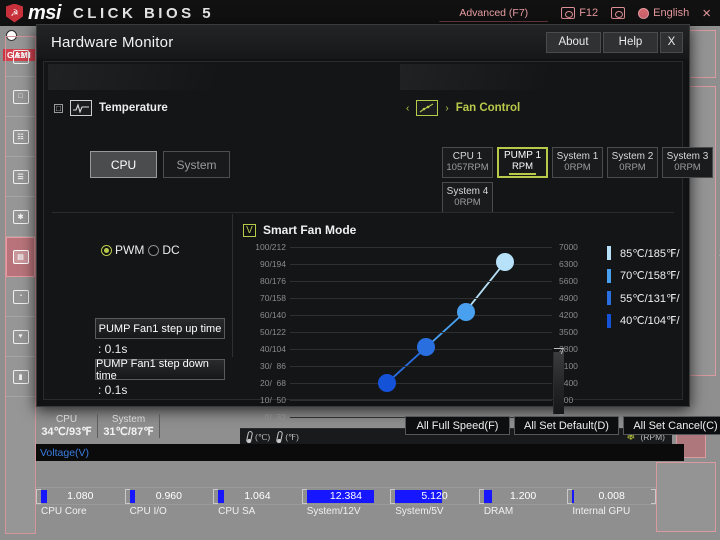 The height and width of the screenshot is (540, 720). I want to click on voltage-cell-6: 1.200, so click(523, 496).